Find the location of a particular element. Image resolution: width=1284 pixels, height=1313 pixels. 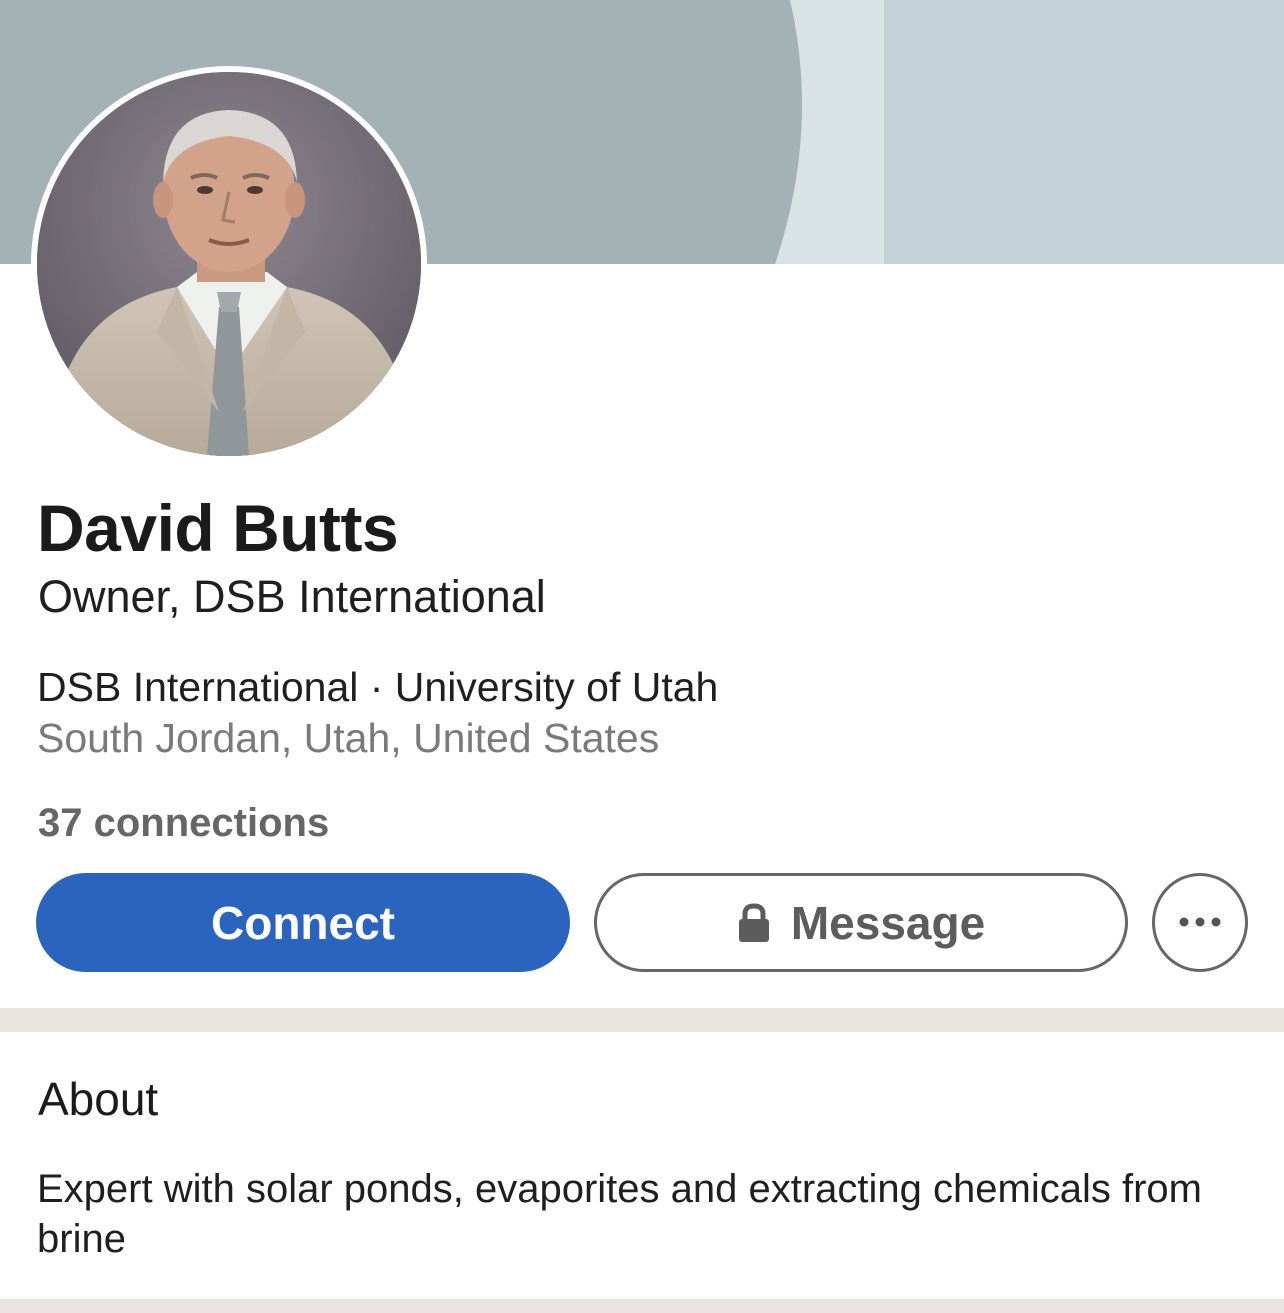

about-title: About is located at coordinates (98, 1099).